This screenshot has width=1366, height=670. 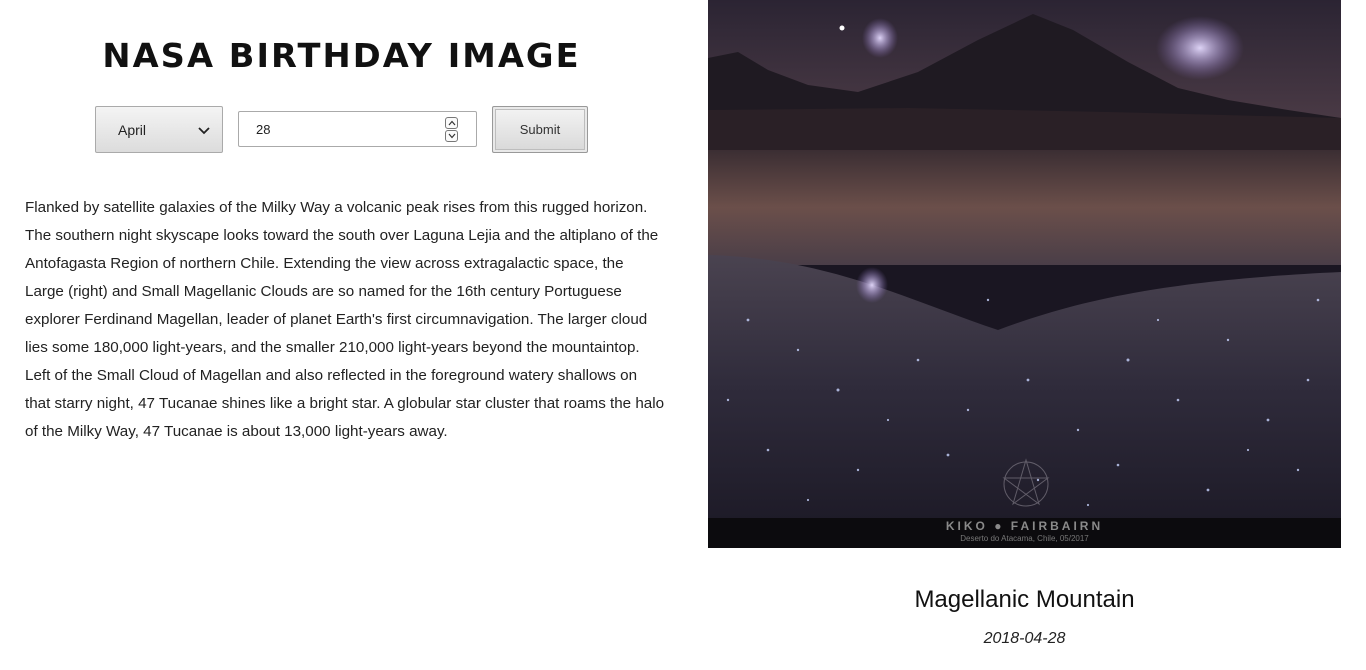 I want to click on chevron-up-icon, so click(x=451, y=123).